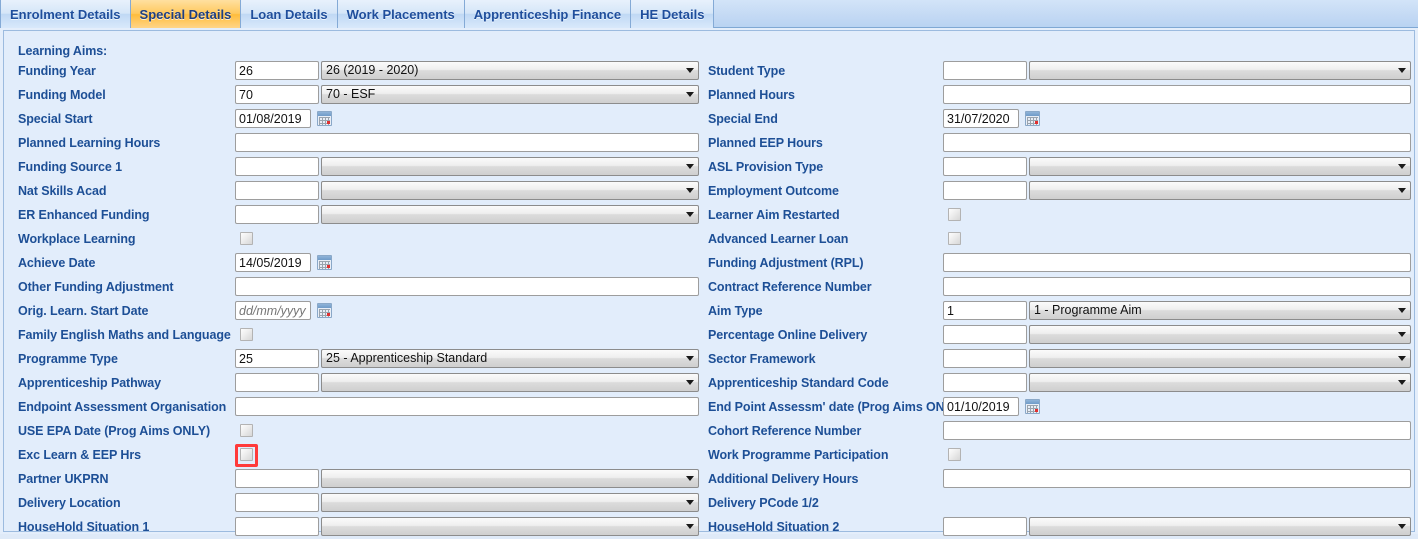  I want to click on field-row: ASL Provision Type, so click(709, 167).